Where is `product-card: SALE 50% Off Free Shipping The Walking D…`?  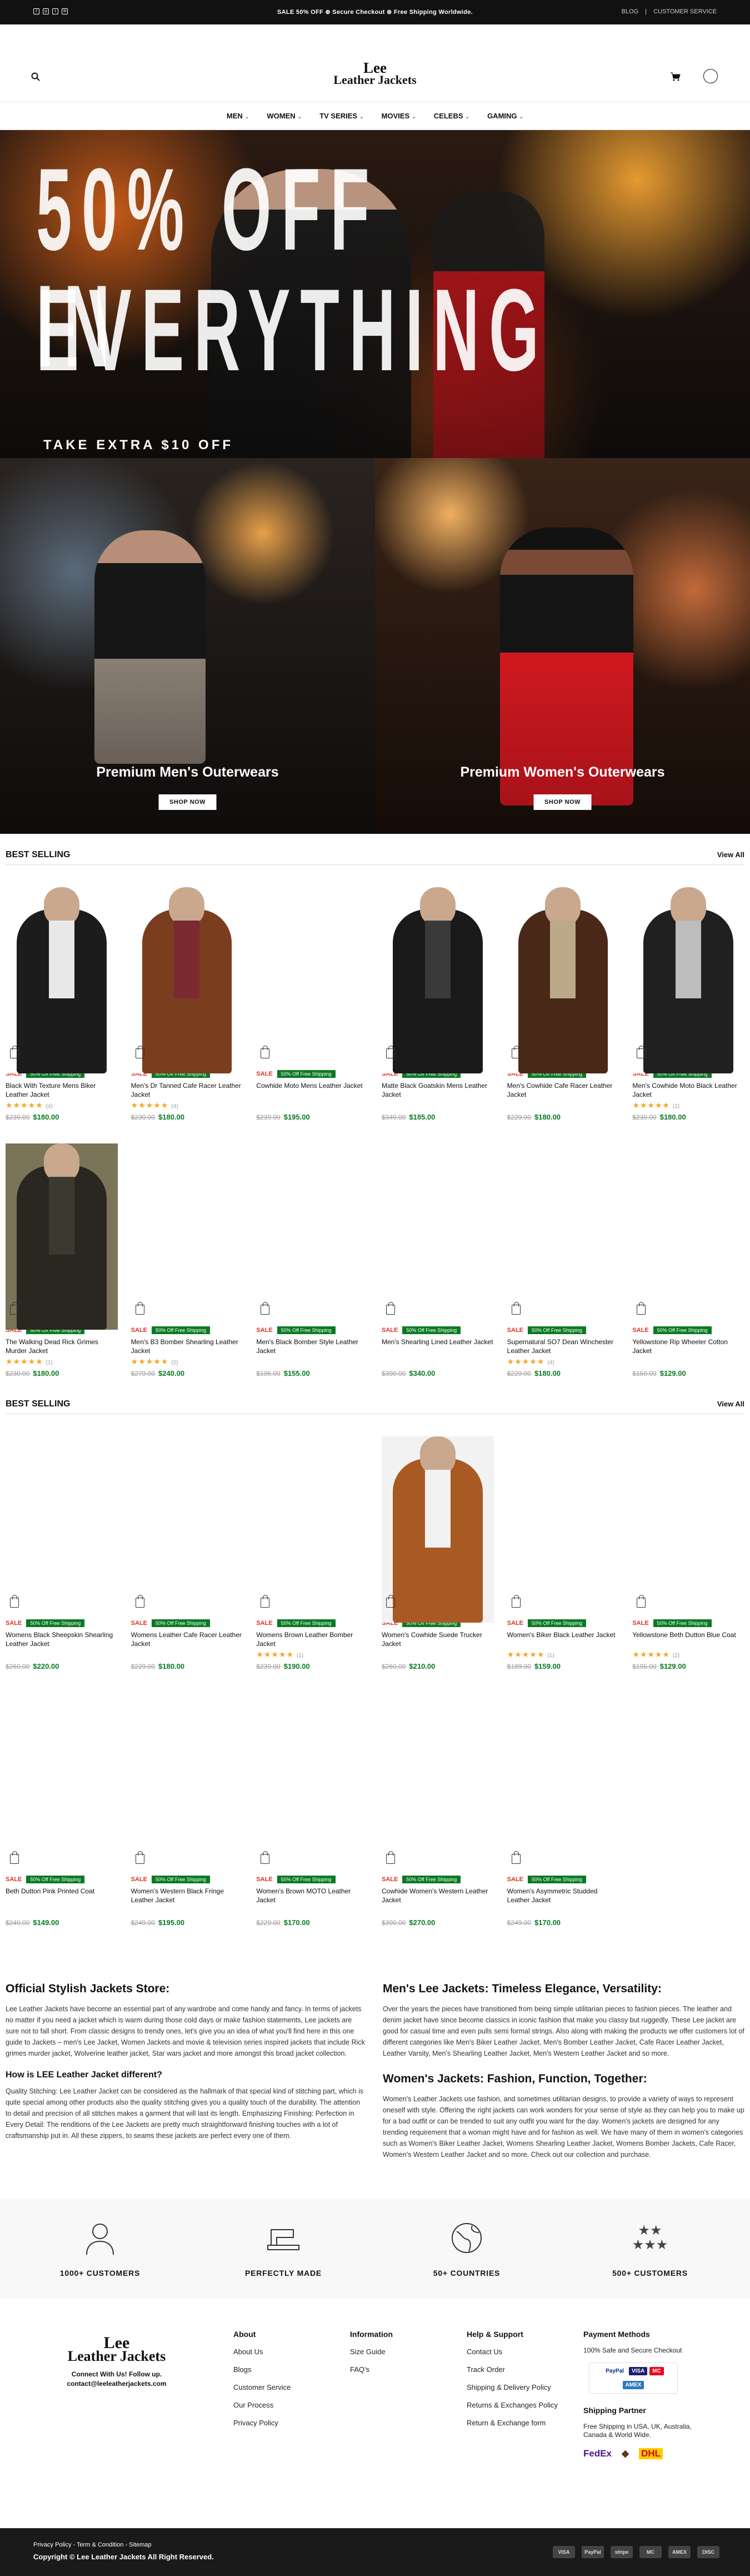
product-card: SALE 50% Off Free Shipping The Walking D… is located at coordinates (62, 1260).